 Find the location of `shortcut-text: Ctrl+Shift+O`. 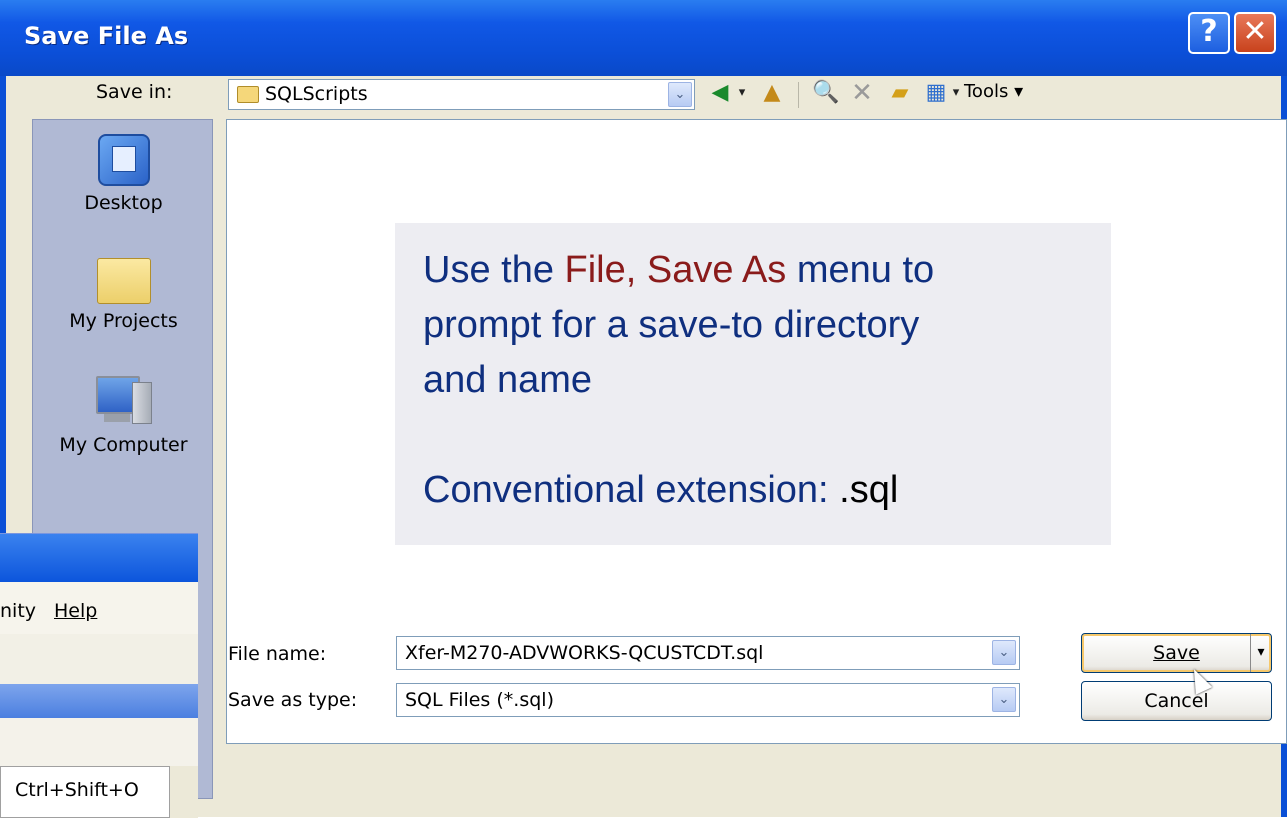

shortcut-text: Ctrl+Shift+O is located at coordinates (77, 790).